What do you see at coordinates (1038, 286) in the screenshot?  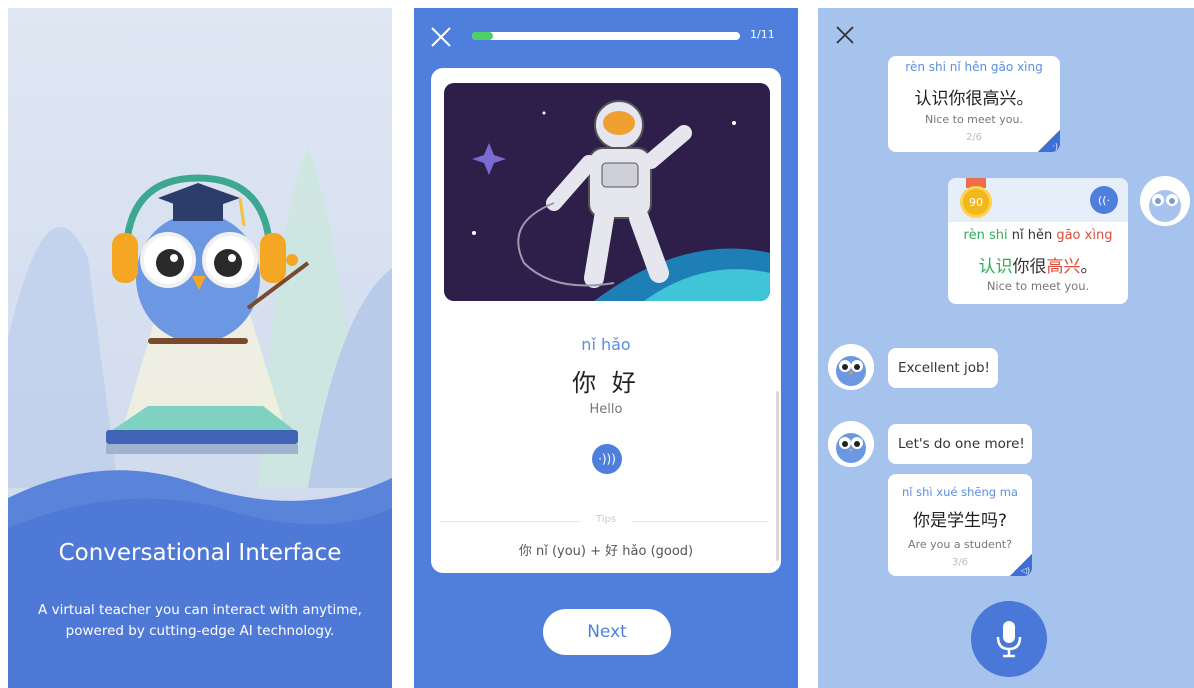 I see `reply-translation: Nice to meet you.` at bounding box center [1038, 286].